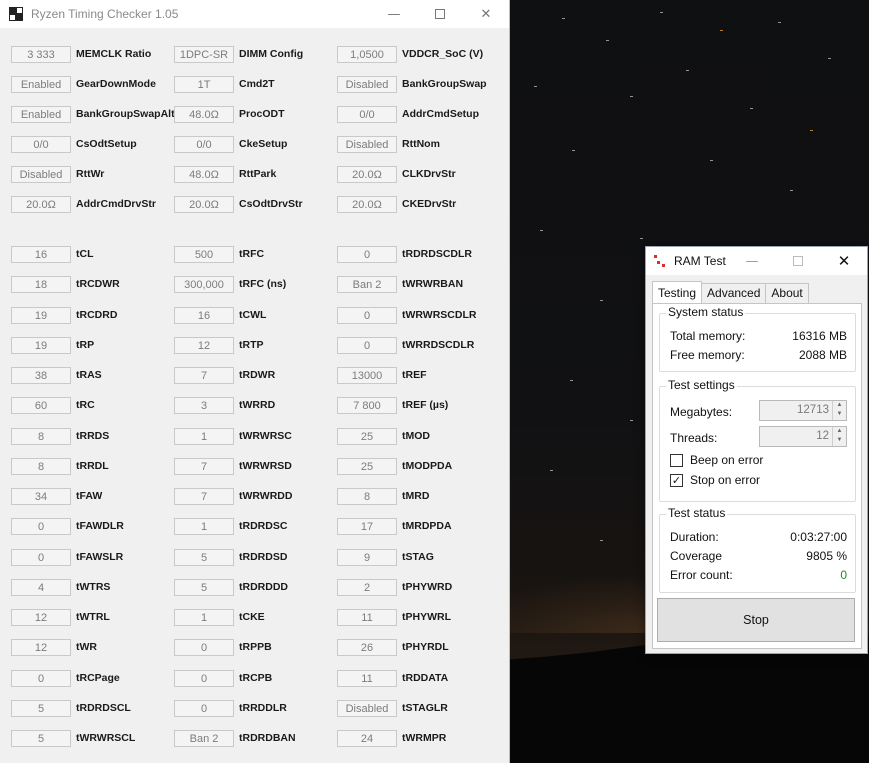 Image resolution: width=869 pixels, height=763 pixels. What do you see at coordinates (204, 114) in the screenshot?
I see `procodt-value: 48.0Ω` at bounding box center [204, 114].